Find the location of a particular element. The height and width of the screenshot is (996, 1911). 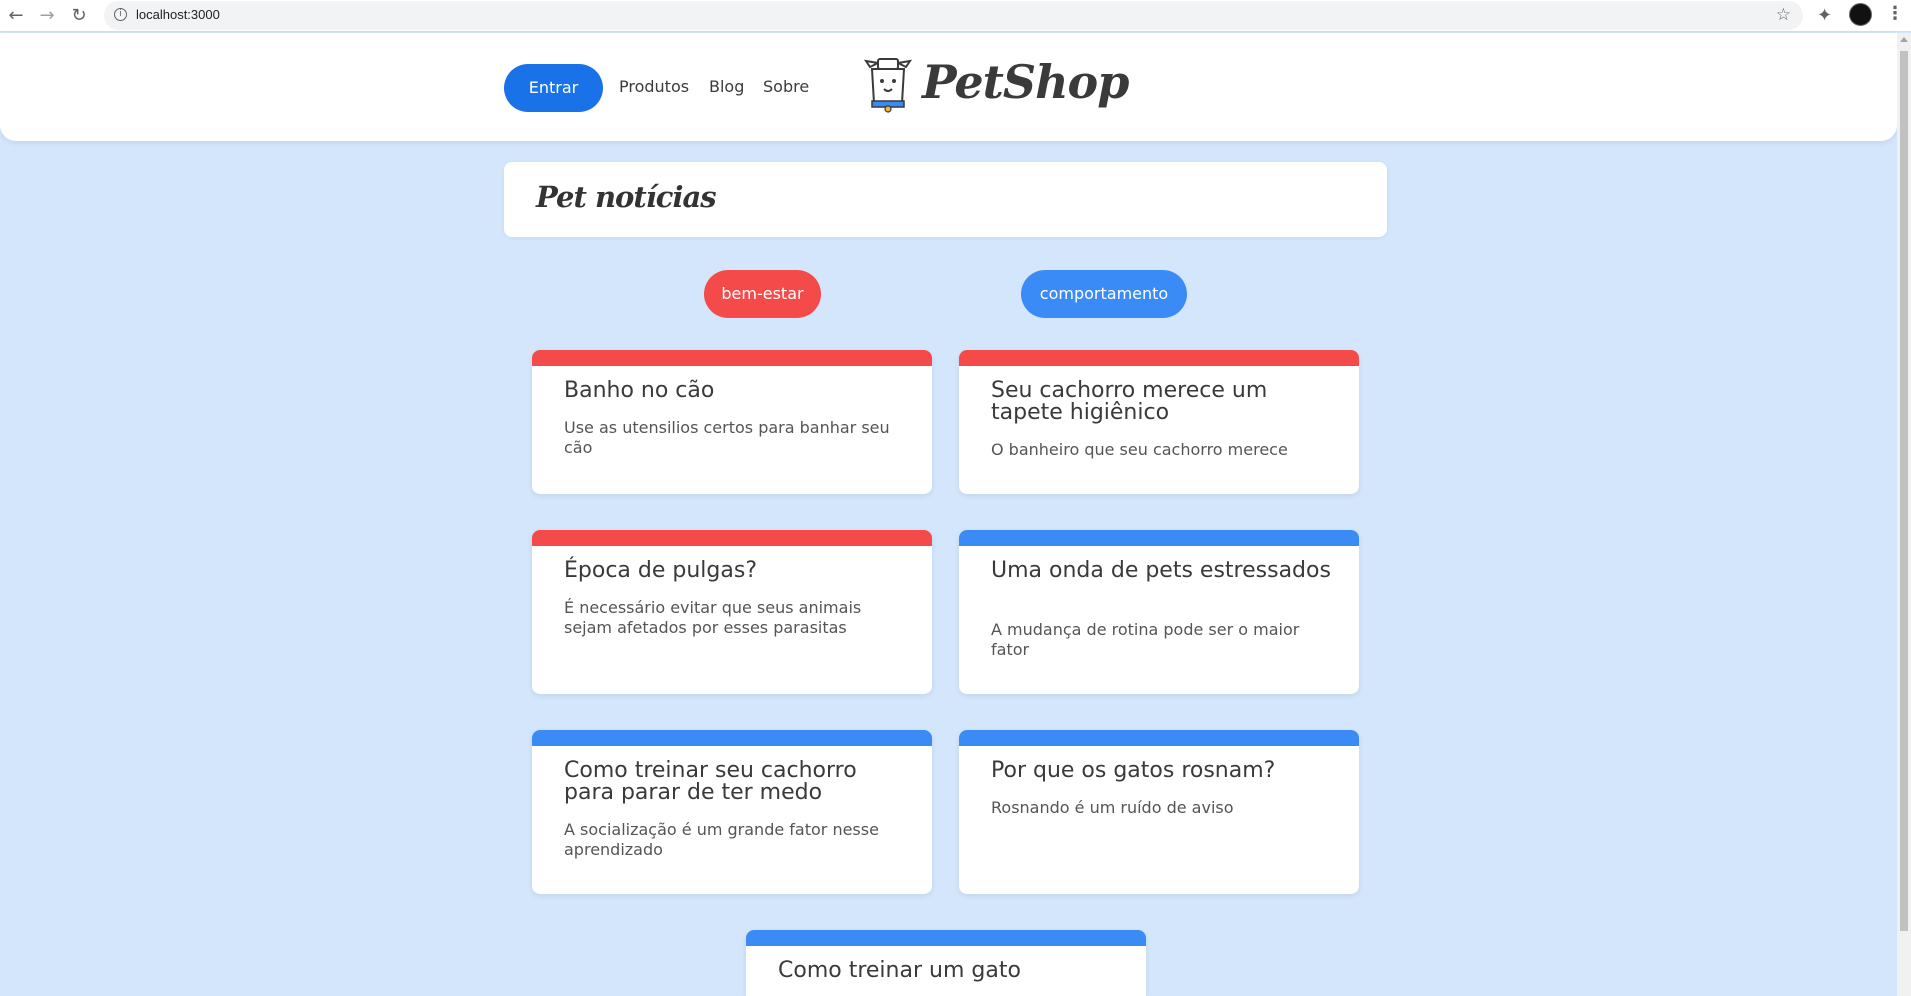

kebab-menu-icon: ⋮ is located at coordinates (1895, 13).